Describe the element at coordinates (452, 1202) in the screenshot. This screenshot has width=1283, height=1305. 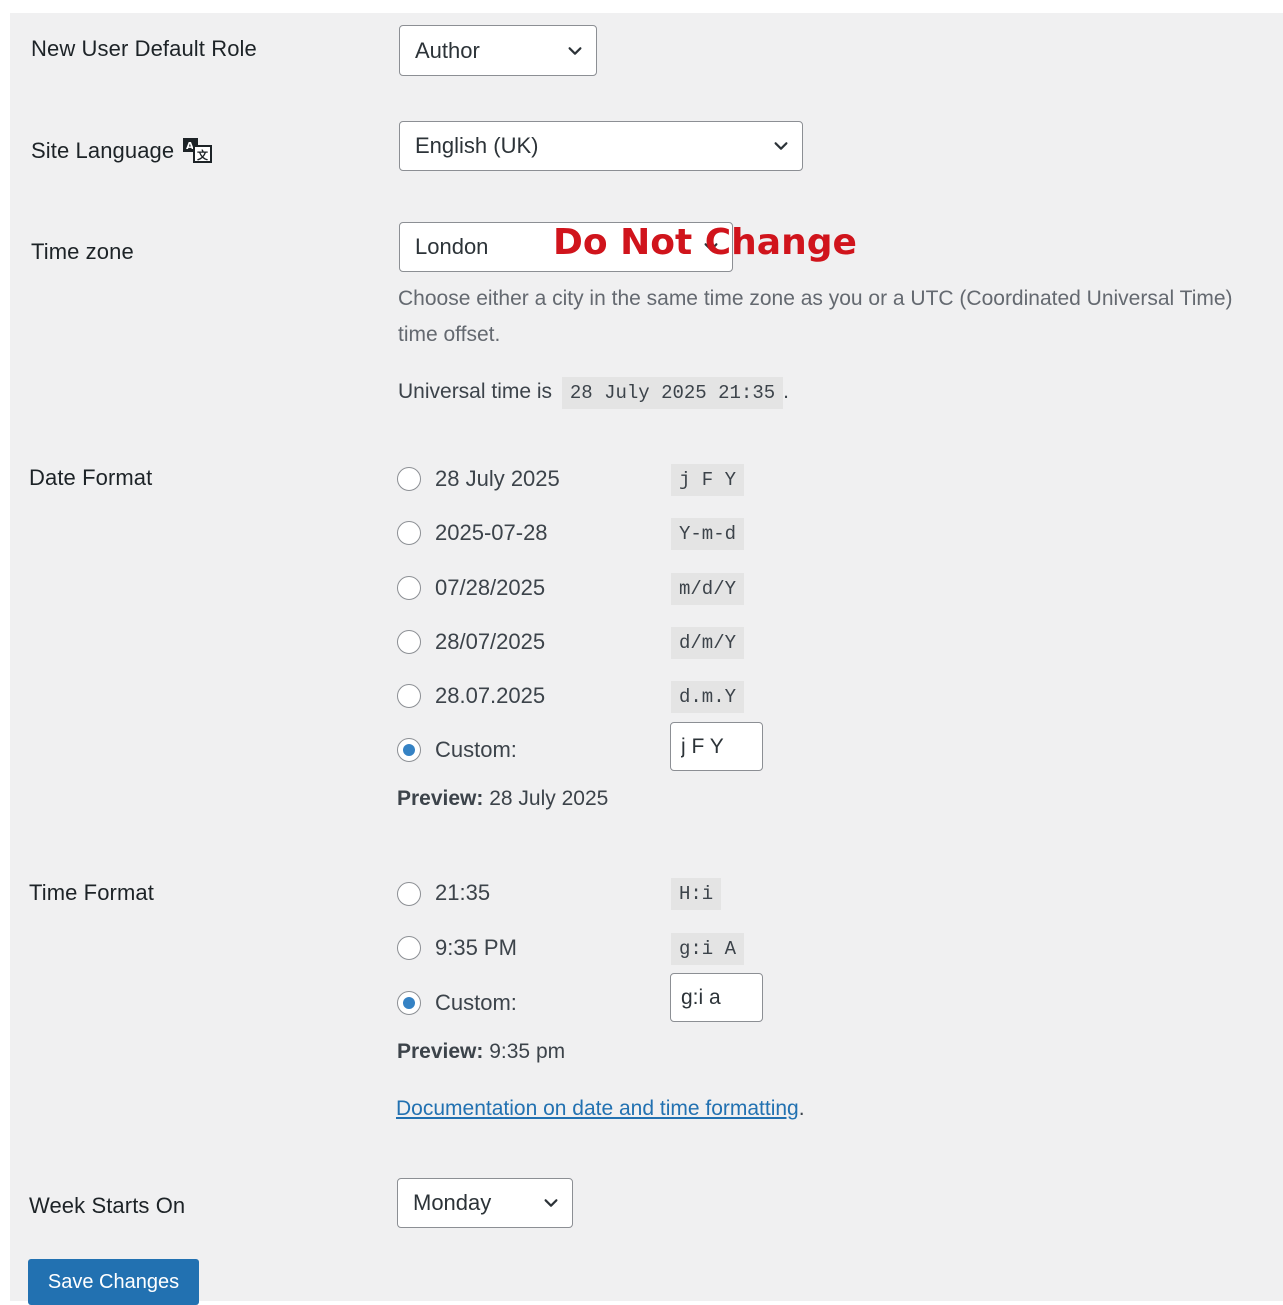
I see `week-starts-value: Monday` at that location.